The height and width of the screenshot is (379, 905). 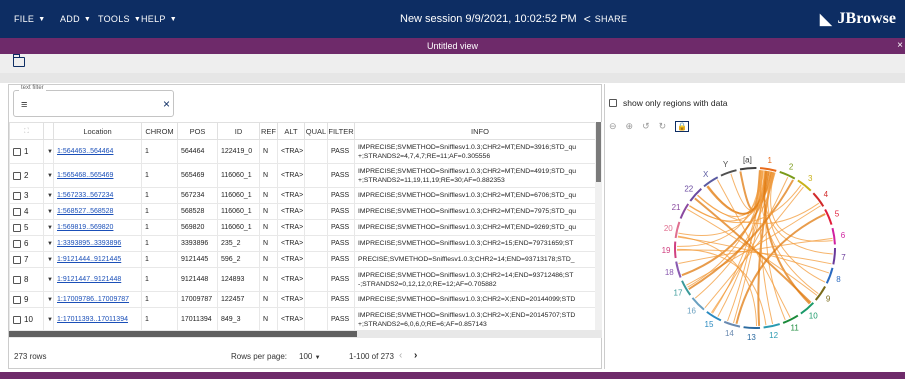 I want to click on row-select-cell: 10, so click(x=26, y=318).